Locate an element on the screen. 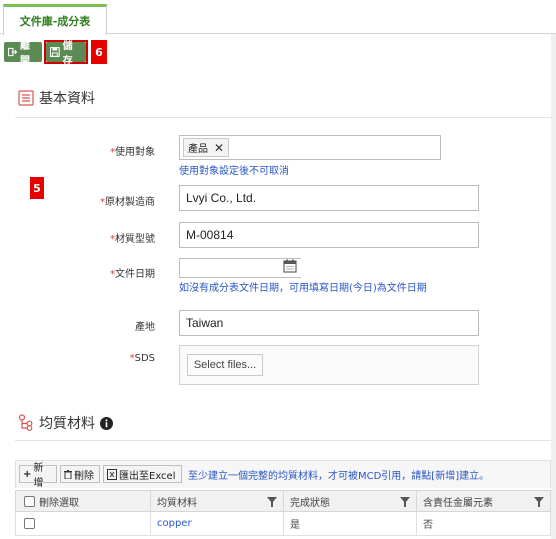  sds-label: *SDS is located at coordinates (142, 358).